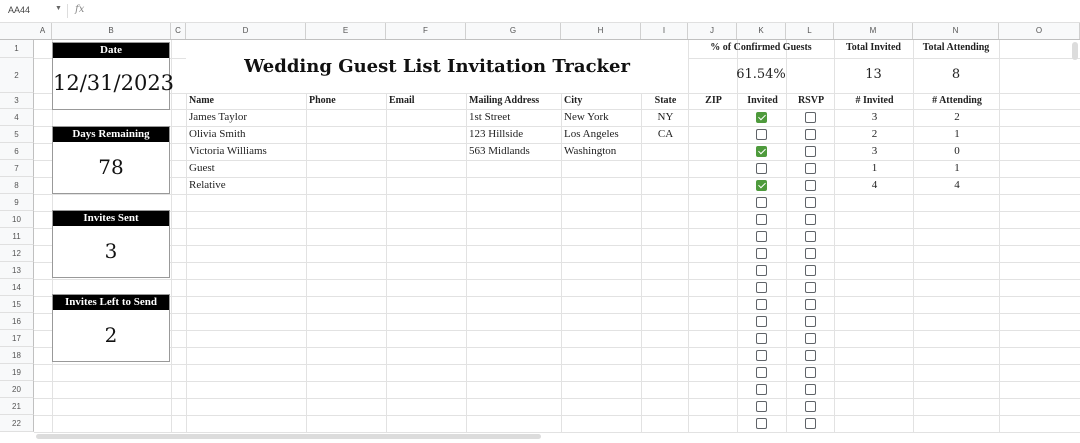 The height and width of the screenshot is (443, 1080). Describe the element at coordinates (17, 287) in the screenshot. I see `row-header: 14` at that location.